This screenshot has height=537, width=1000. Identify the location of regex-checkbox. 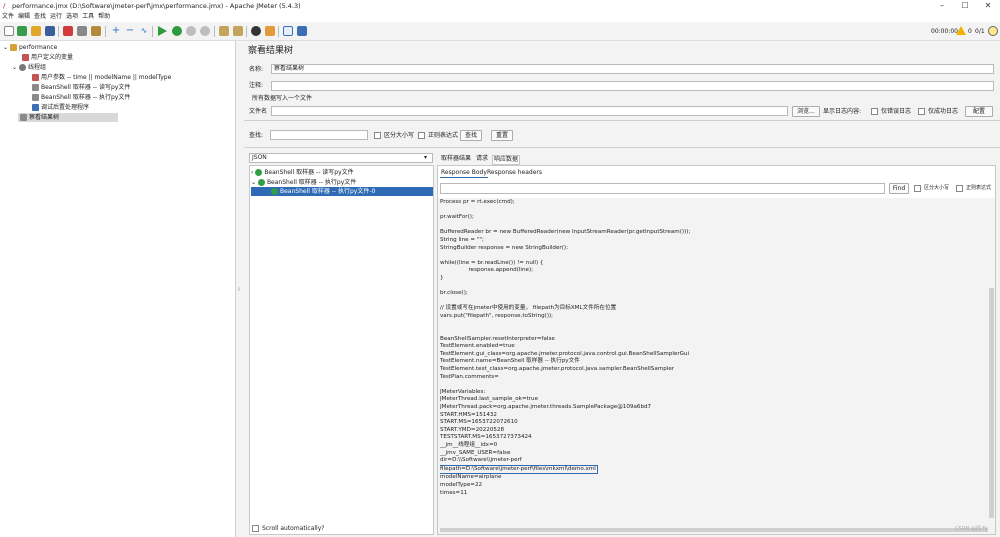
(421, 135).